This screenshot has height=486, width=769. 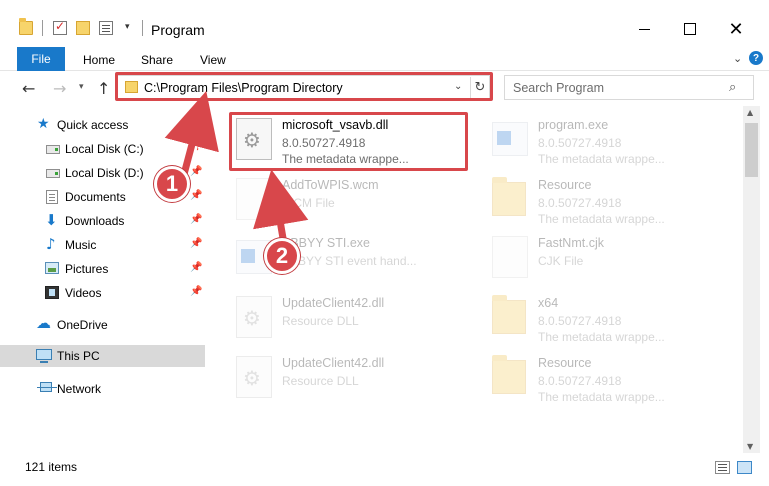 I want to click on file-name: UpdateClient42.dll, so click(x=333, y=363).